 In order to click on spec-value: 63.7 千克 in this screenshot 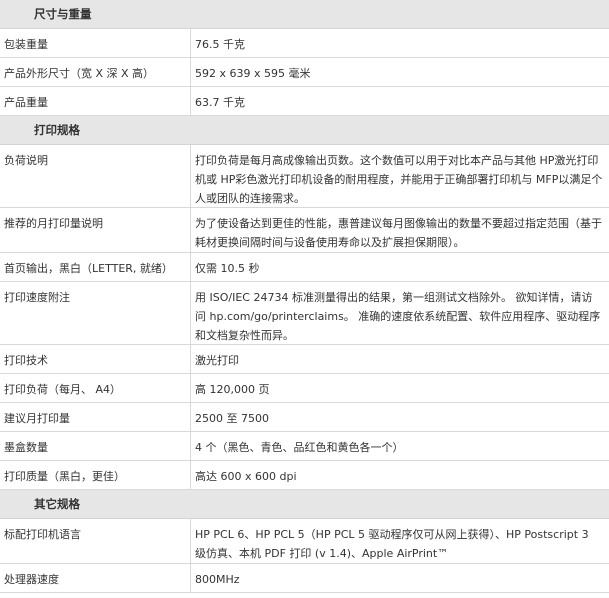, I will do `click(220, 102)`.